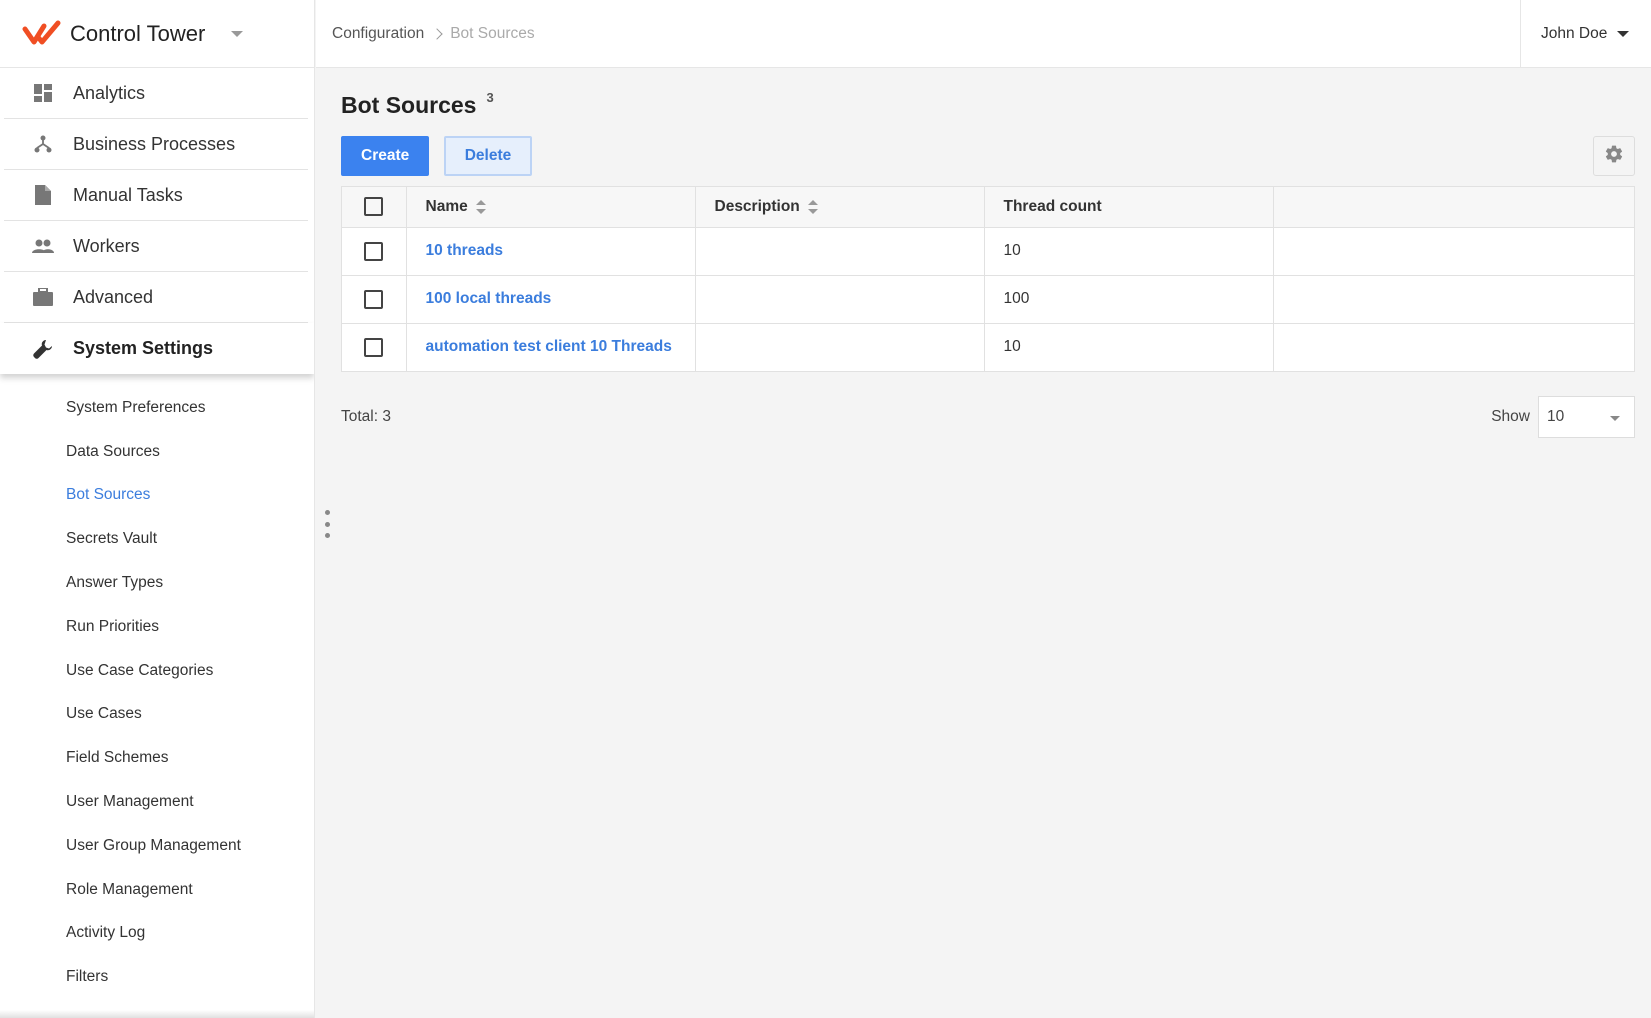 This screenshot has width=1651, height=1018. I want to click on page-title-text: Bot Sources, so click(409, 105).